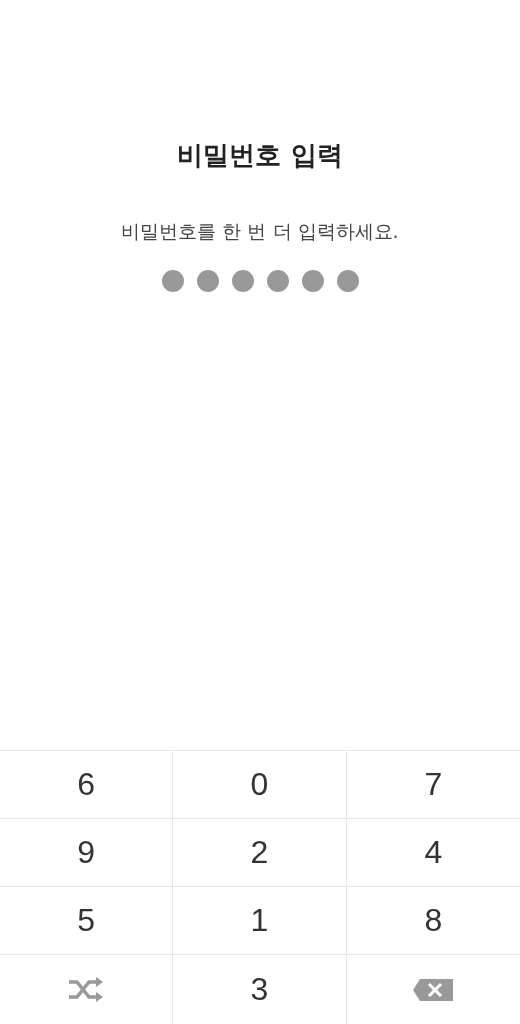  What do you see at coordinates (260, 231) in the screenshot?
I see `instruction-text: 비밀번호를 한 번 더 입력하세요.` at bounding box center [260, 231].